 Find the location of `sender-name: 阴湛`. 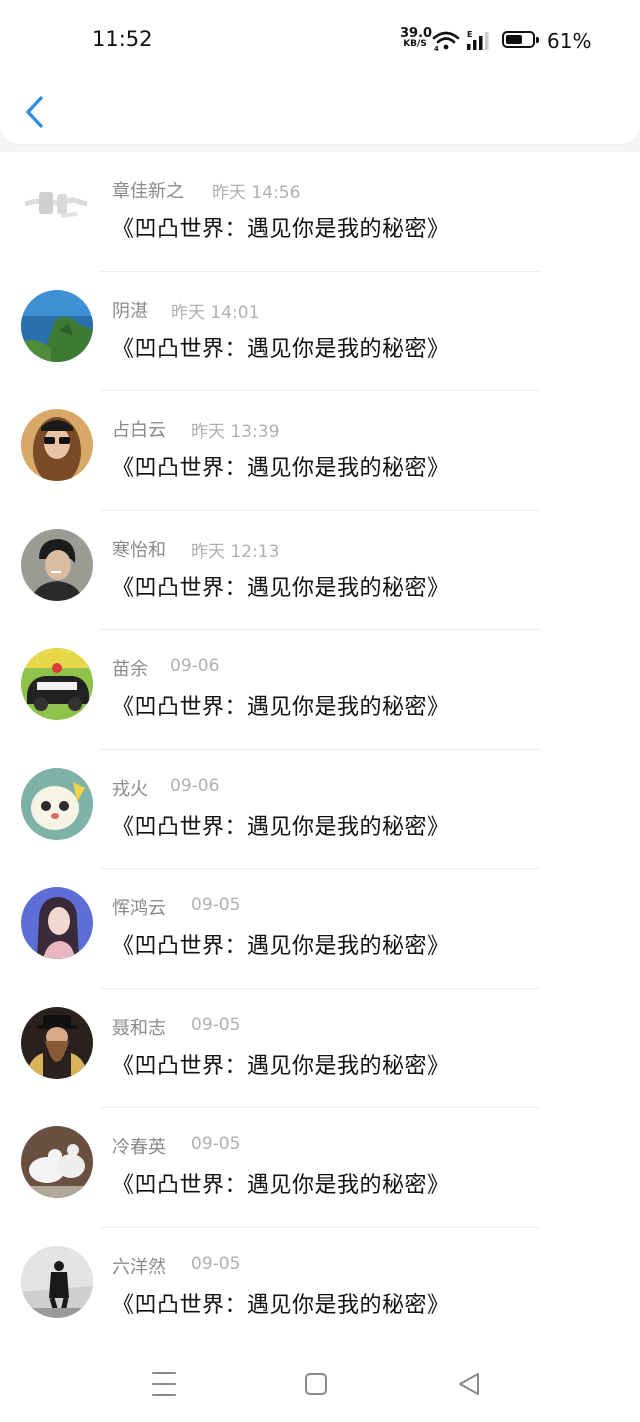

sender-name: 阴湛 is located at coordinates (130, 311).